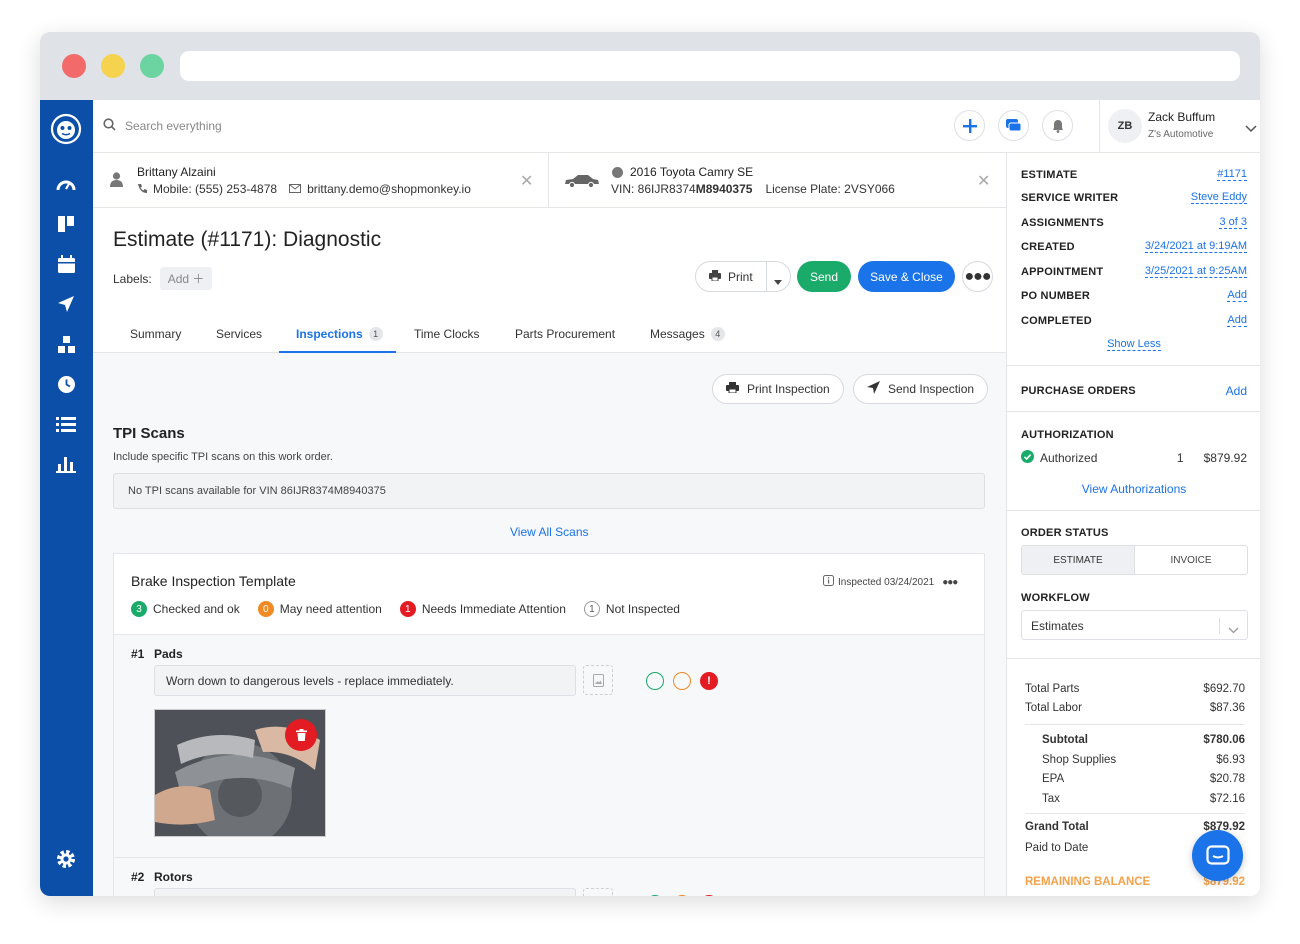 This screenshot has width=1300, height=944. What do you see at coordinates (1180, 458) in the screenshot?
I see `authorization-count: 1` at bounding box center [1180, 458].